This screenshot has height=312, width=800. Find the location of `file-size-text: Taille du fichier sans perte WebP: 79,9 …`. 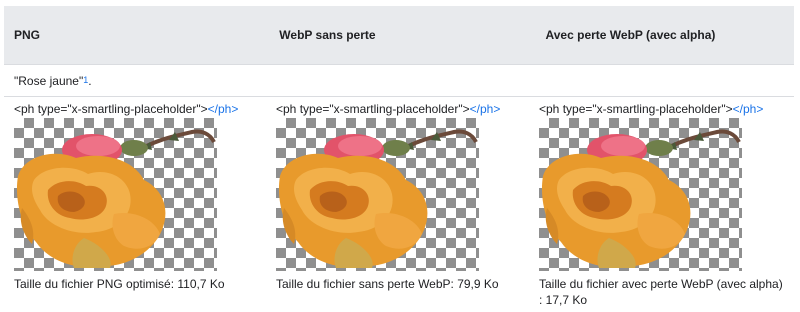

file-size-text: Taille du fichier sans perte WebP: 79,9 … is located at coordinates (387, 284).